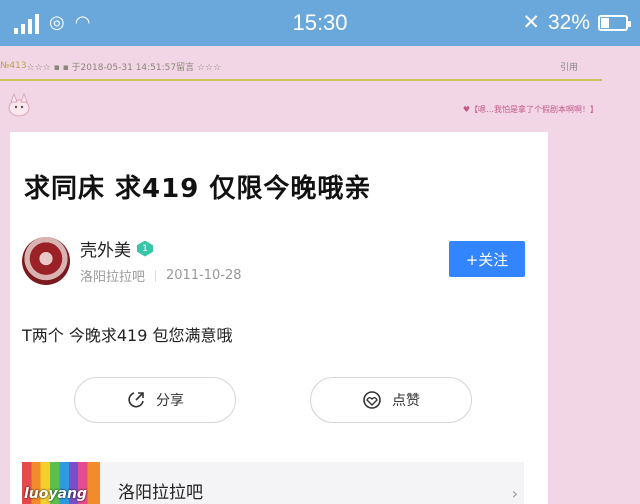 This screenshot has width=640, height=504. I want to click on author-row: 壳外美 1, so click(116, 248).